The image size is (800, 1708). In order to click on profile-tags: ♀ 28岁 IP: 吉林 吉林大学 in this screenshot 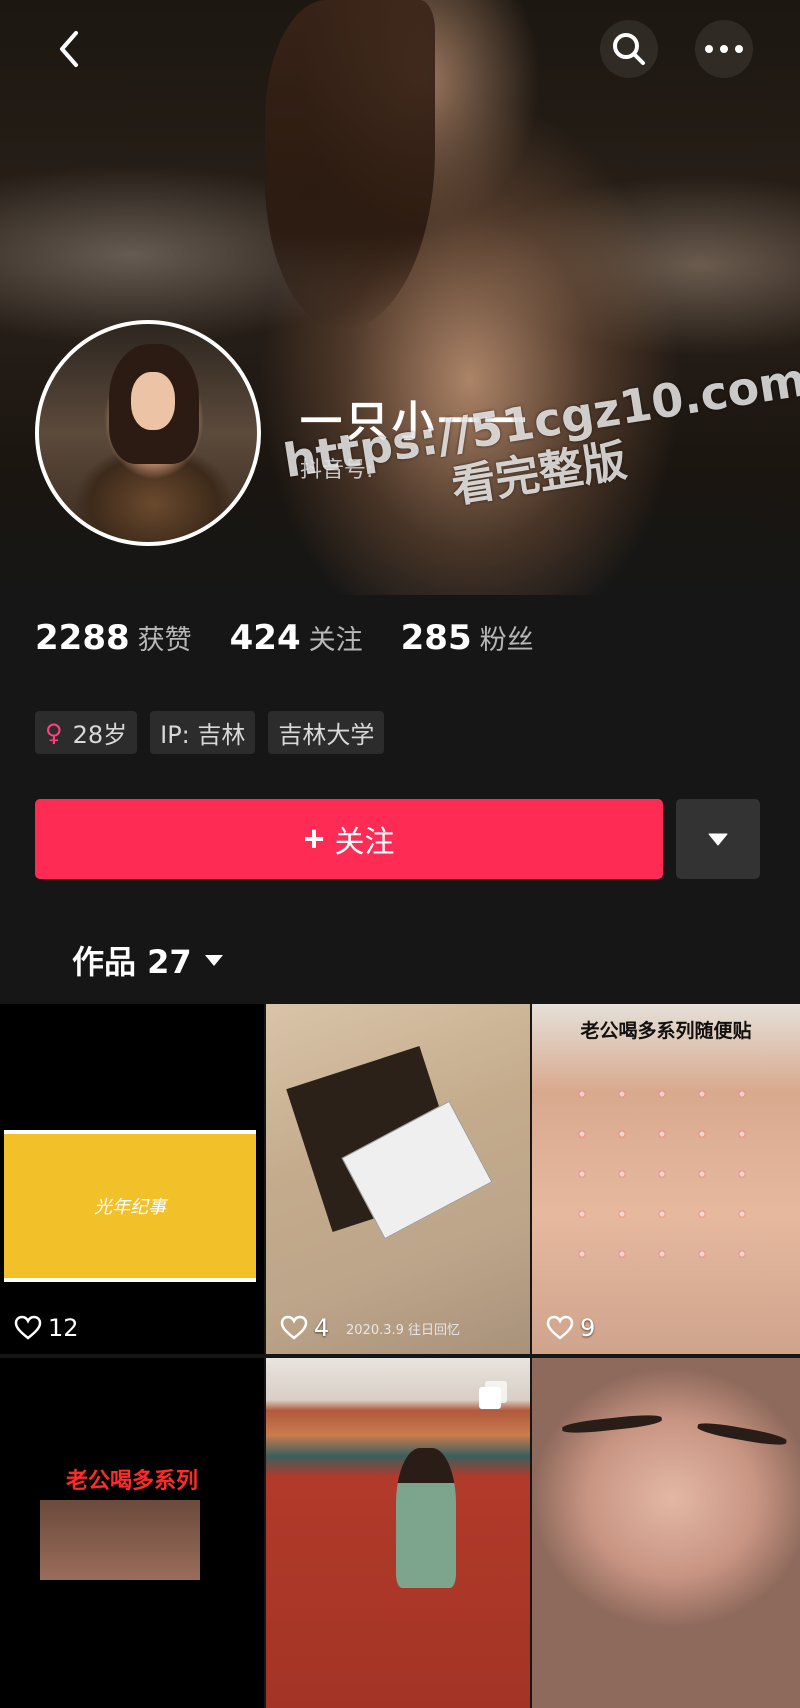, I will do `click(216, 732)`.